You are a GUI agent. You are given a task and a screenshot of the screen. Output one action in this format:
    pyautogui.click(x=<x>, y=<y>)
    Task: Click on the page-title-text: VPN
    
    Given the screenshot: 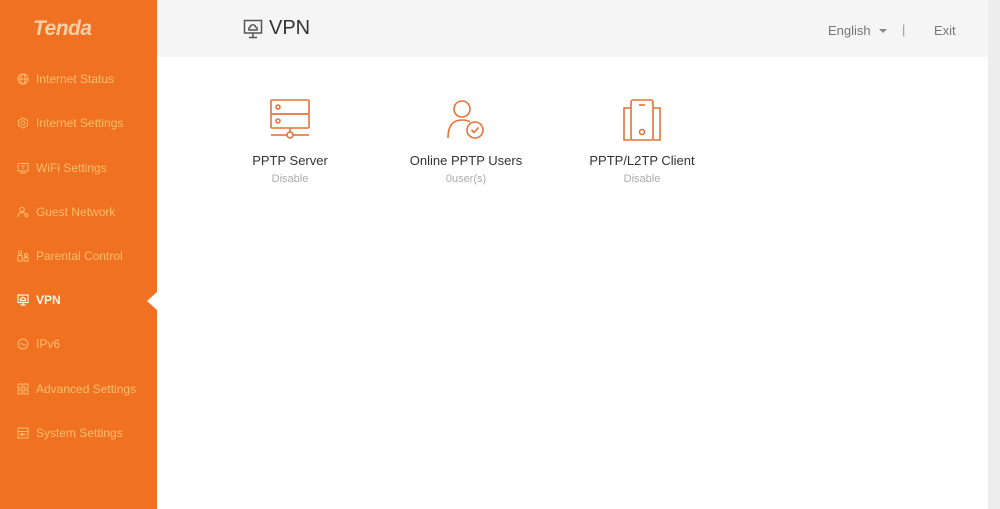 What is the action you would take?
    pyautogui.click(x=290, y=28)
    